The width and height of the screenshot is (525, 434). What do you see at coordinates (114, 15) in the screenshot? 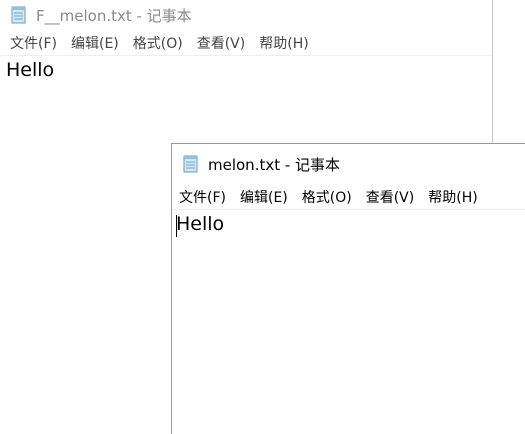
I see `window-title: F__melon.txt - 记事本` at bounding box center [114, 15].